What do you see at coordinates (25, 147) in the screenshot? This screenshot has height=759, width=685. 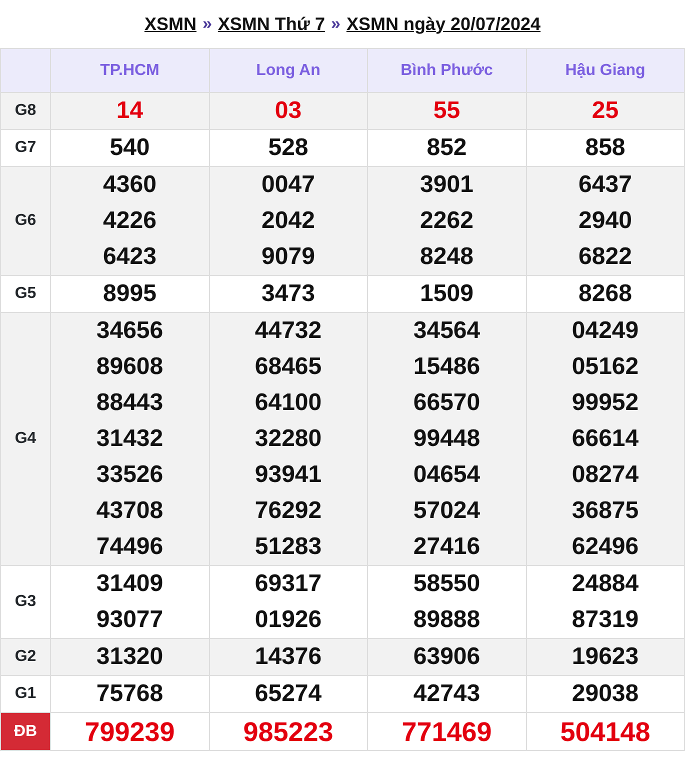 I see `prize-label: G7` at bounding box center [25, 147].